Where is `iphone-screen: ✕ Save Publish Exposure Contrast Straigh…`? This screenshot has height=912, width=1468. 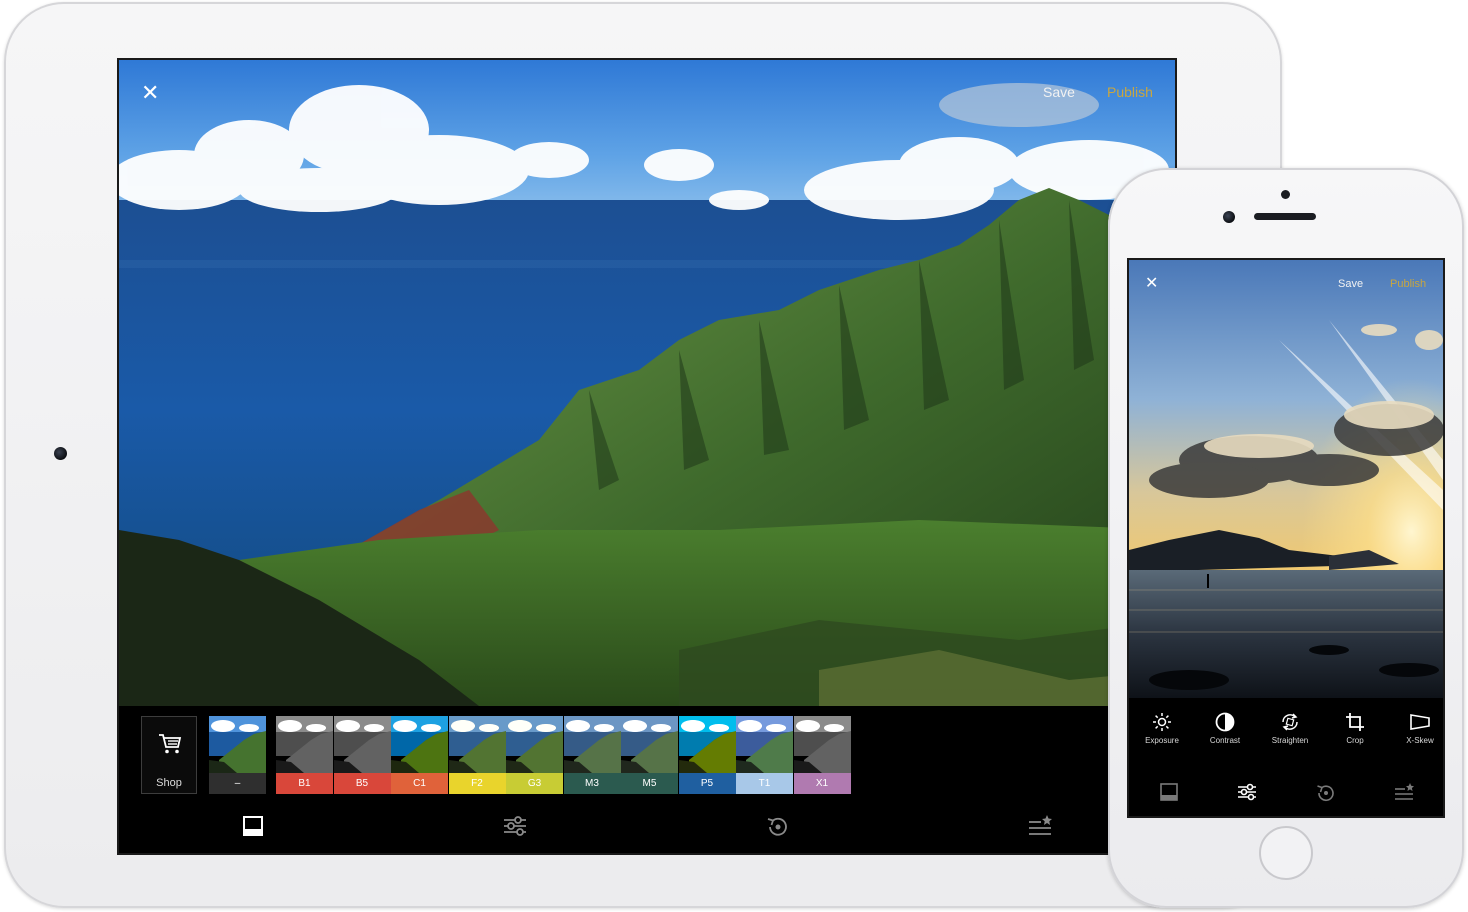
iphone-screen: ✕ Save Publish Exposure Contrast Straigh… is located at coordinates (1286, 538).